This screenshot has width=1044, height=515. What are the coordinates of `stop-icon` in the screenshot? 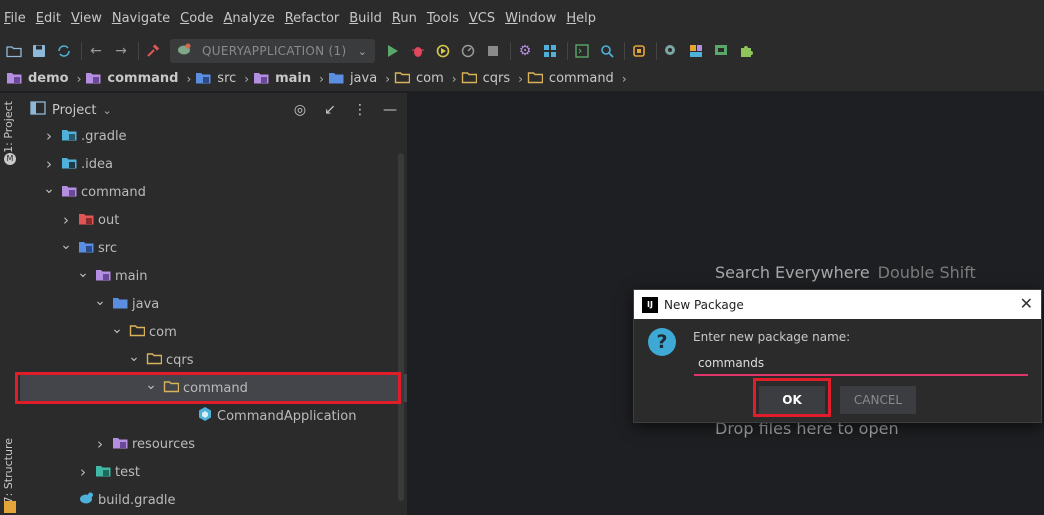 It's located at (493, 51).